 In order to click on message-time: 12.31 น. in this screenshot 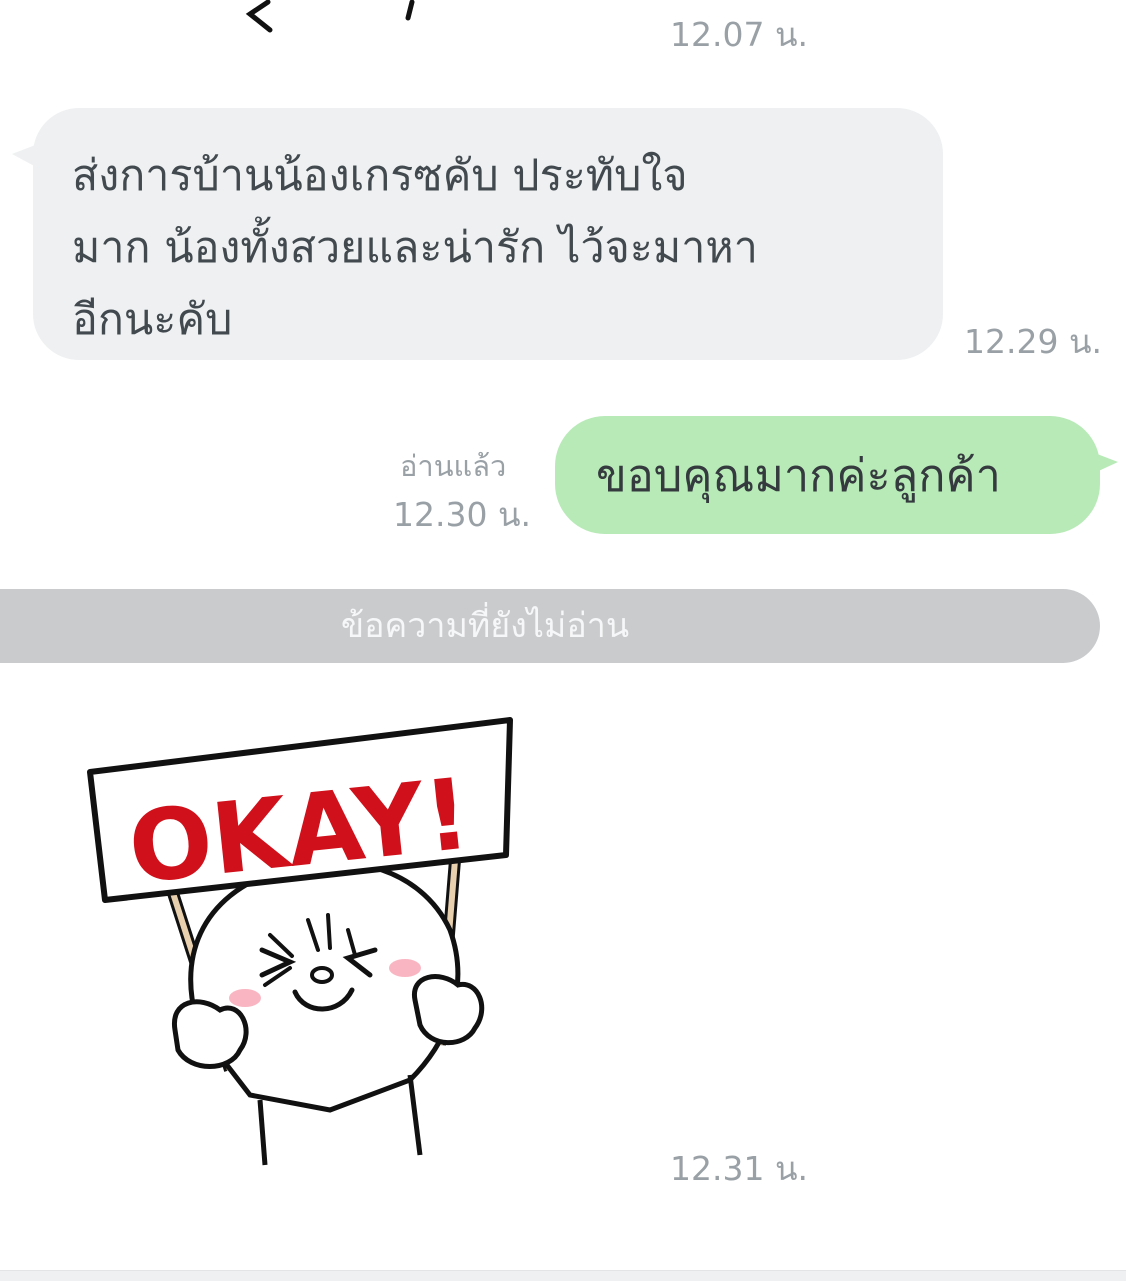, I will do `click(739, 1168)`.